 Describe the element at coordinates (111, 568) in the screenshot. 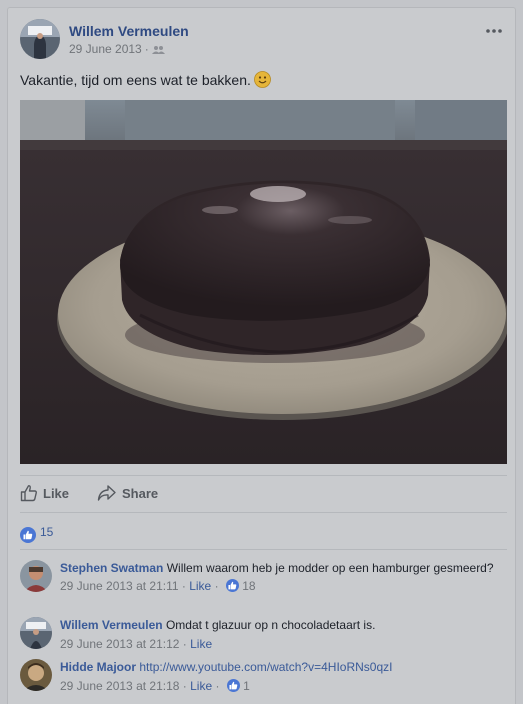

I see `comment-author: Stephen Swatman` at that location.